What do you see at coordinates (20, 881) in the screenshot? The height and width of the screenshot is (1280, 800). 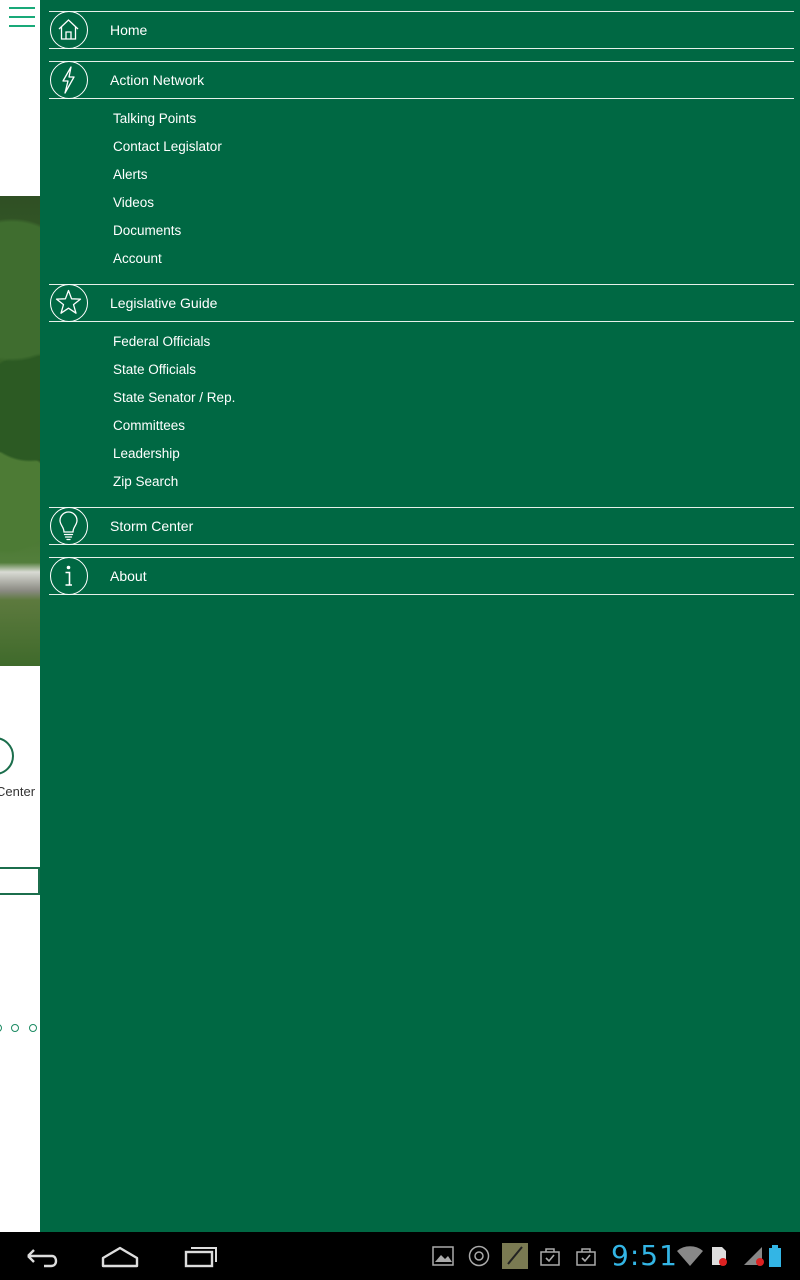 I see `background-box` at bounding box center [20, 881].